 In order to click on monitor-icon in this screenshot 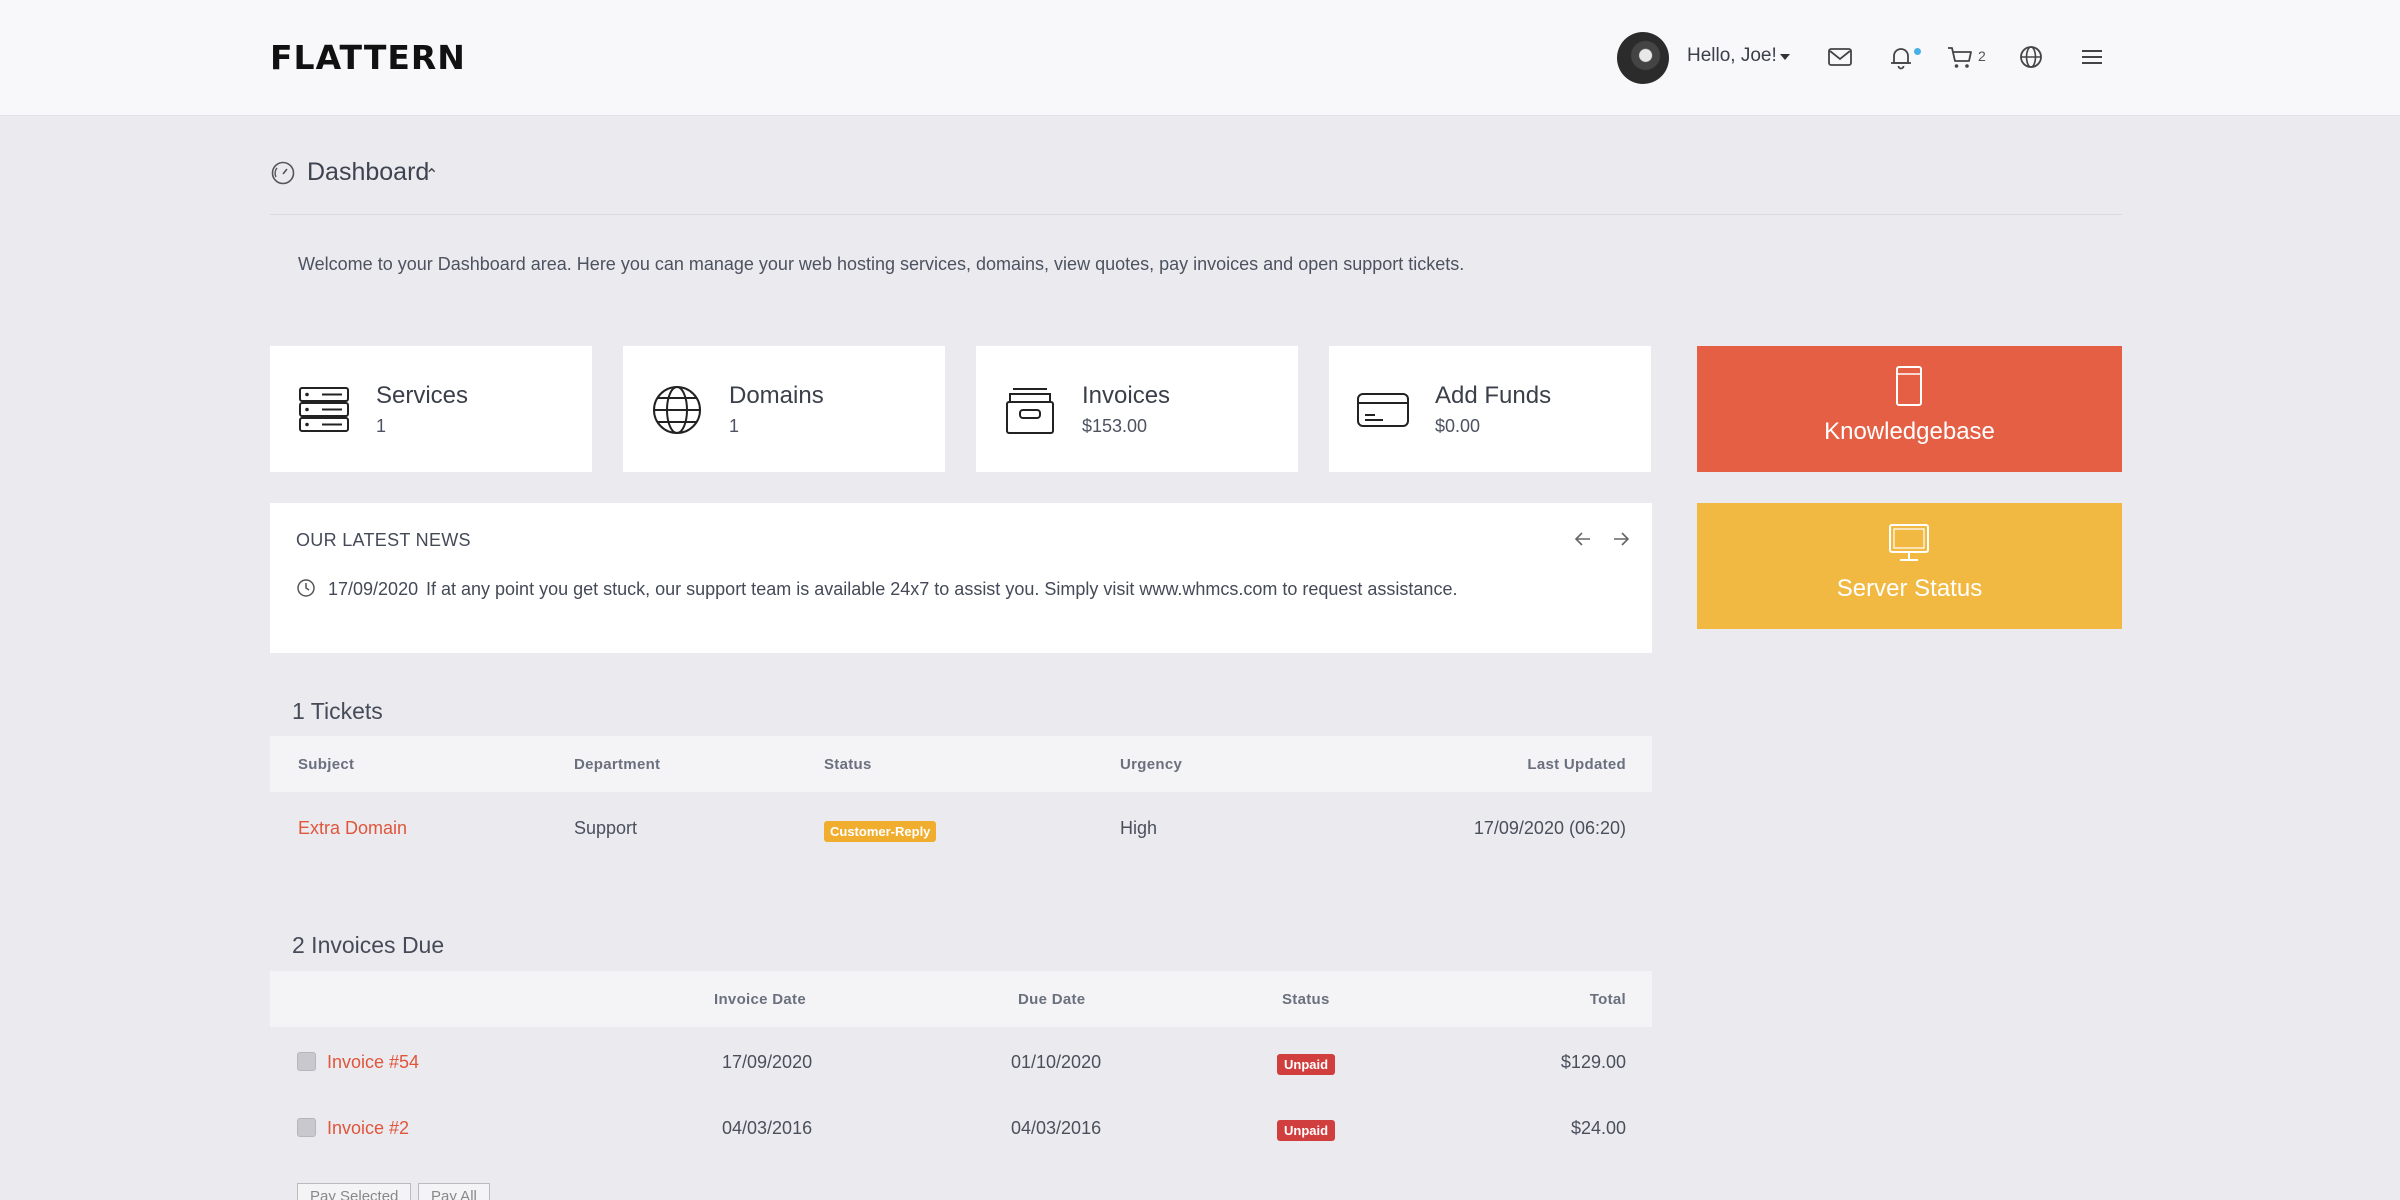, I will do `click(1909, 544)`.